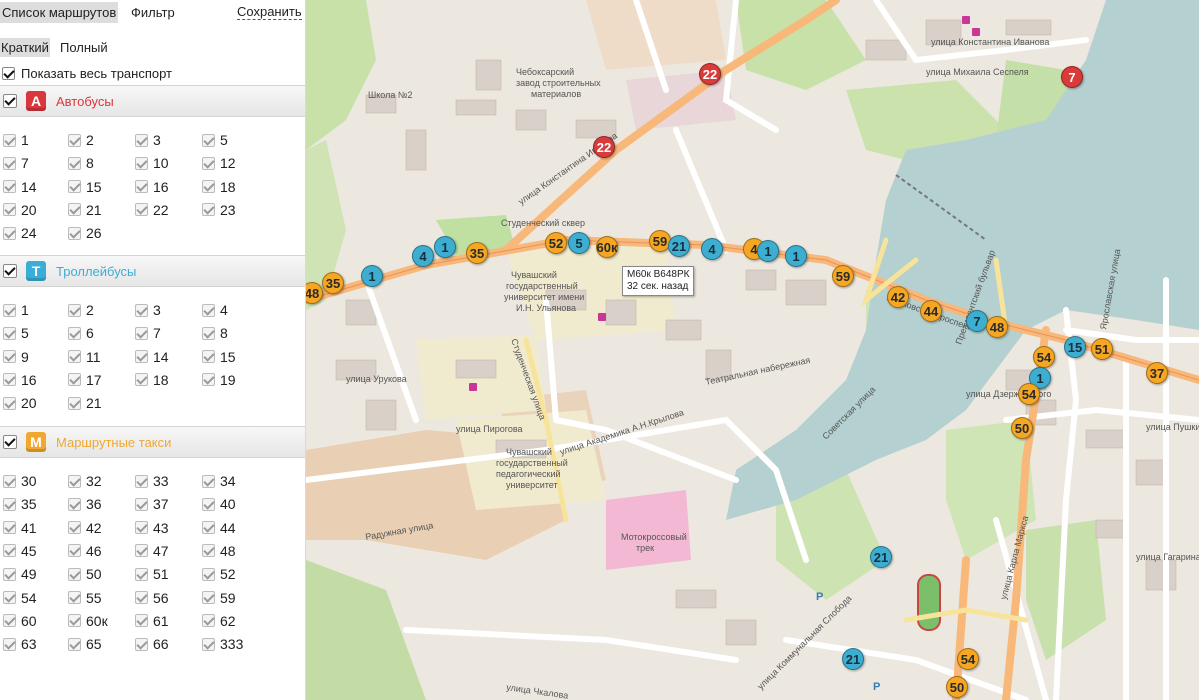  What do you see at coordinates (152, 598) in the screenshot?
I see `route-item: 56` at bounding box center [152, 598].